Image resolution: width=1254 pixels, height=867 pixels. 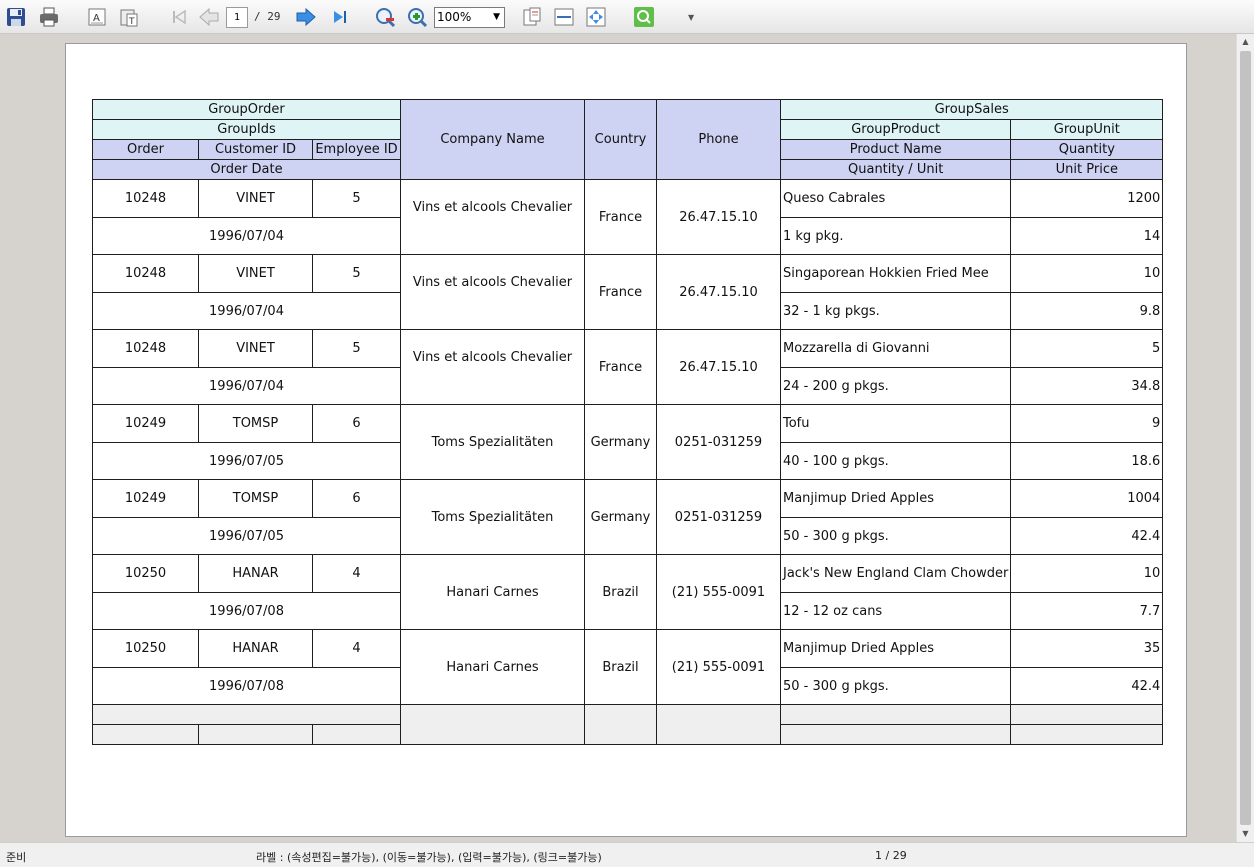 What do you see at coordinates (895, 311) in the screenshot?
I see `cell-quantity-unit: 32 - 1 kg pkgs.` at bounding box center [895, 311].